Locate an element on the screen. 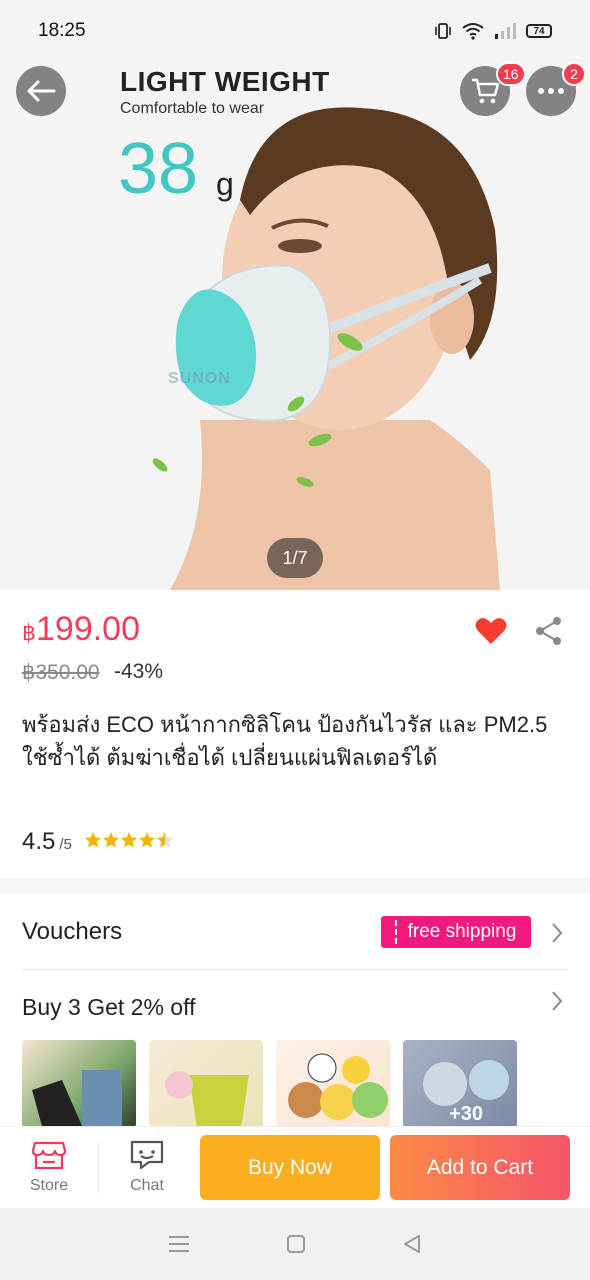  back-triangle-icon is located at coordinates (412, 1244).